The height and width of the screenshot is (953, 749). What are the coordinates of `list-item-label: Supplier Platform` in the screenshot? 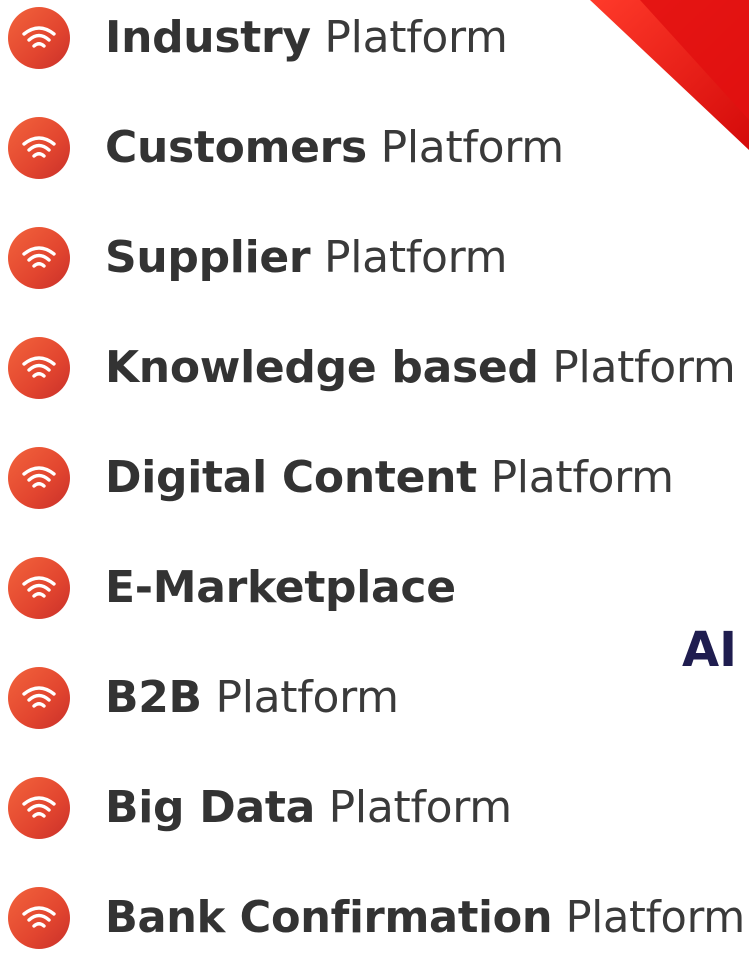 It's located at (306, 258).